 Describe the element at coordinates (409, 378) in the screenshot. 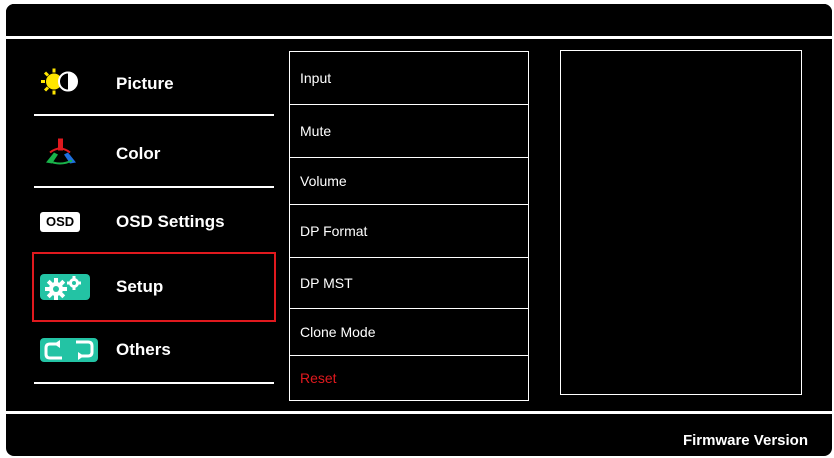

I see `submenu-item-reset: Reset` at that location.